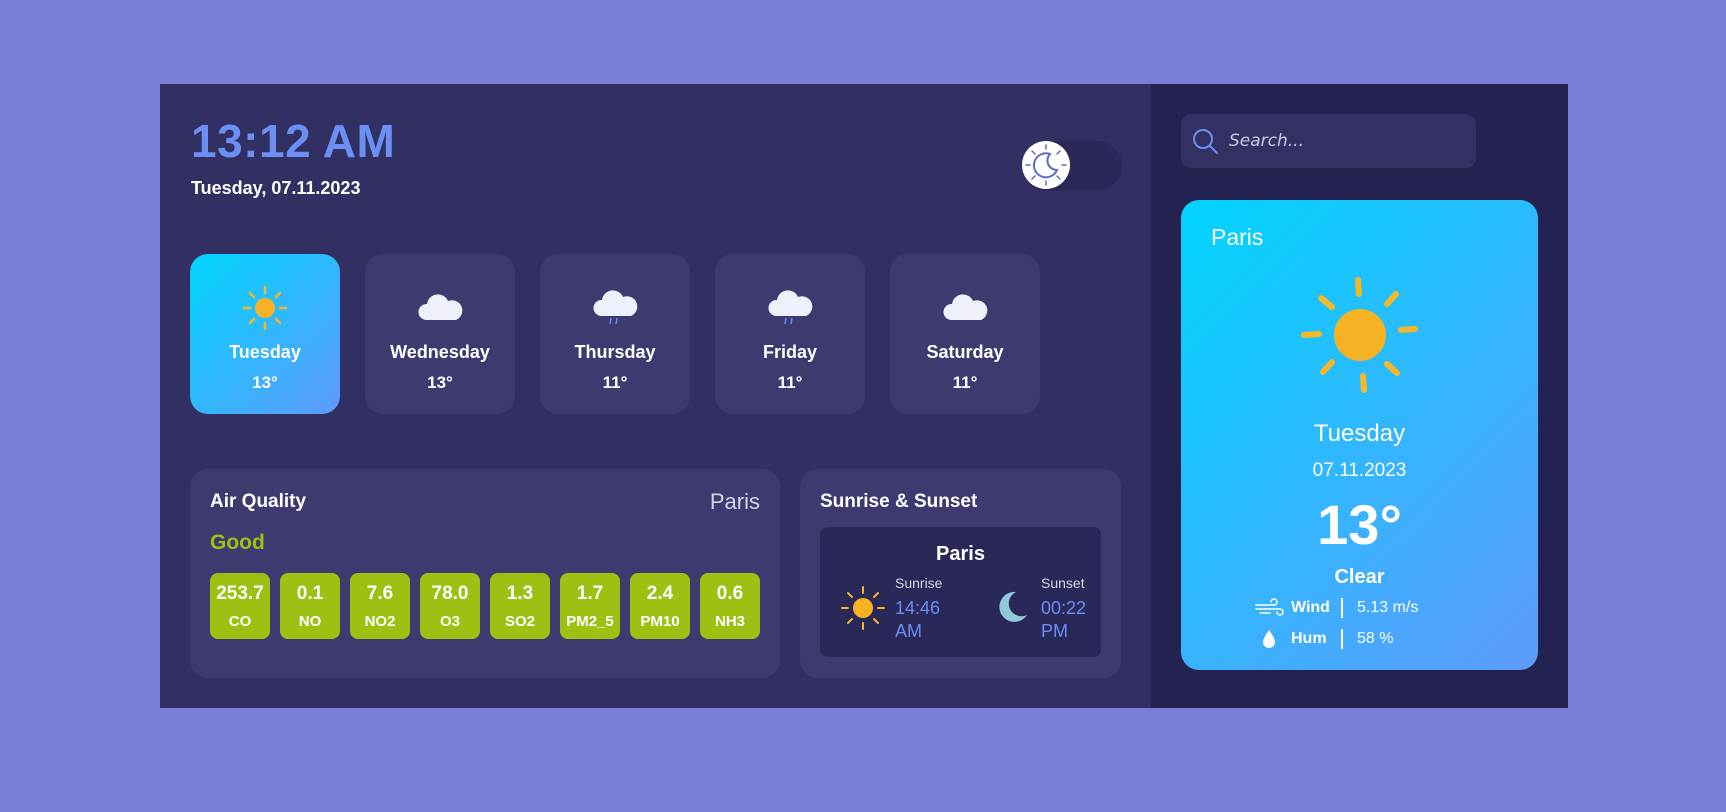 This screenshot has height=812, width=1726. I want to click on air-quality-city: Paris, so click(734, 501).